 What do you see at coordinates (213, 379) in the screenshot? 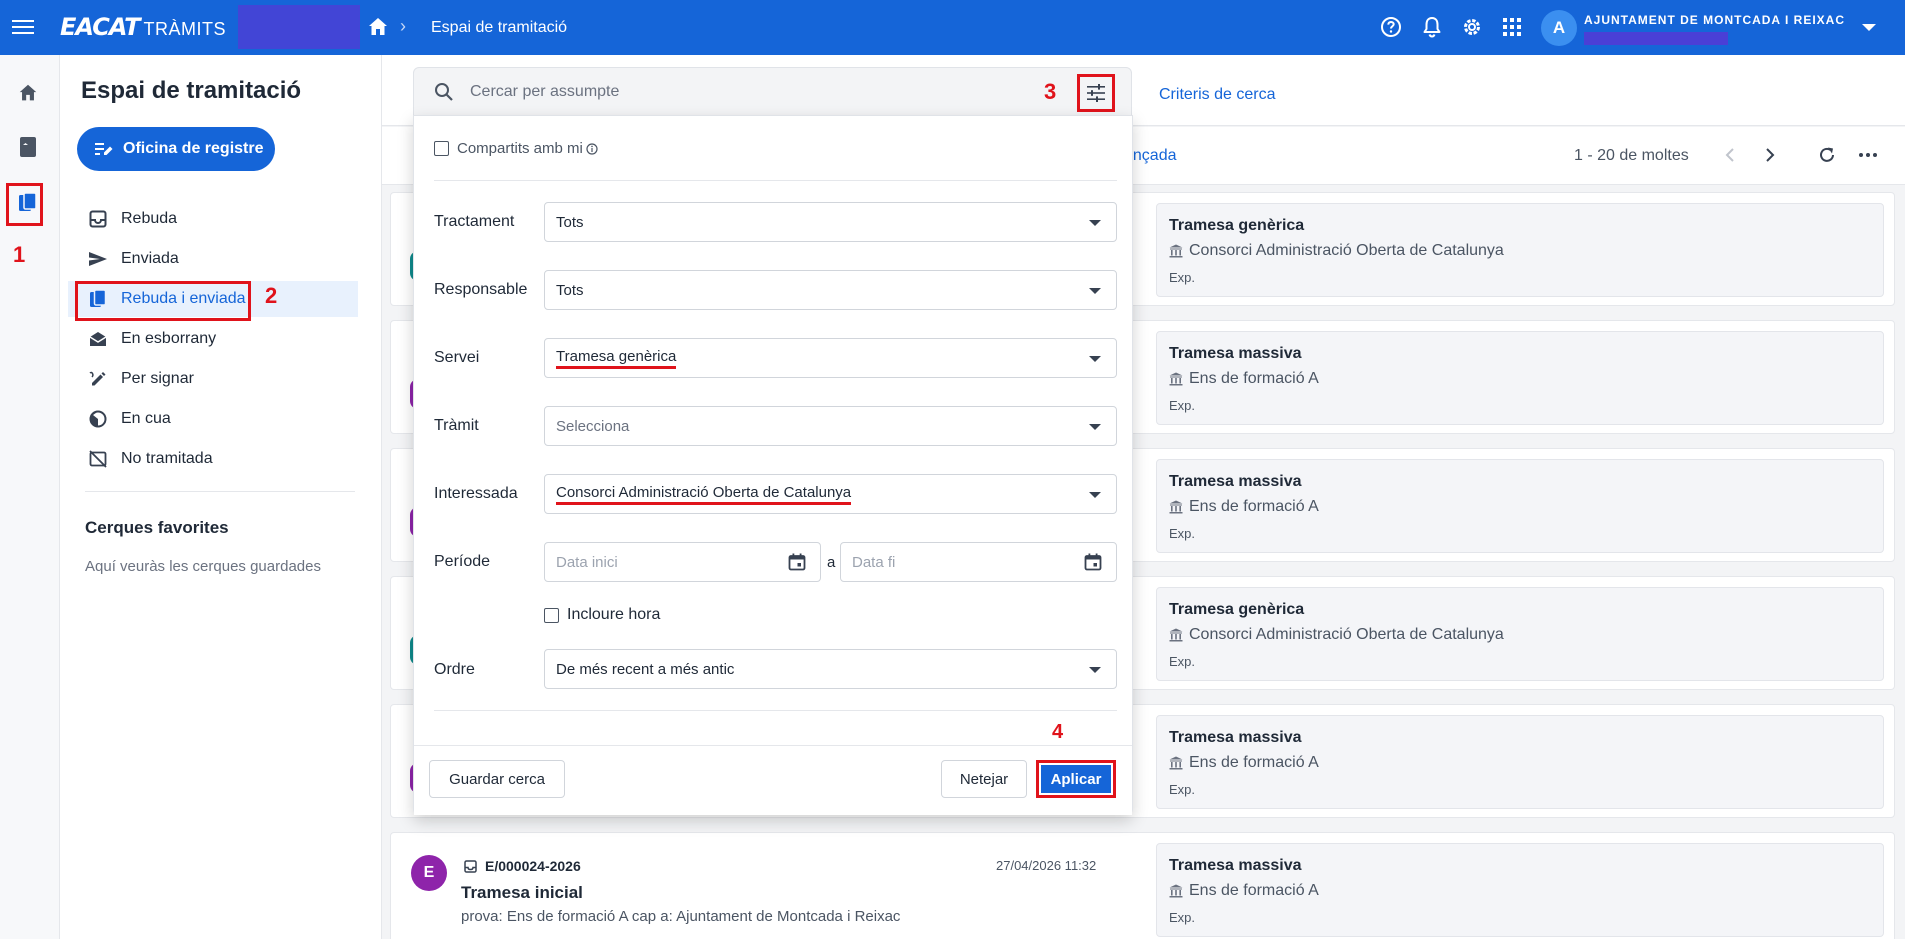
I see `sidebar-item-per-signar: Per signar` at bounding box center [213, 379].